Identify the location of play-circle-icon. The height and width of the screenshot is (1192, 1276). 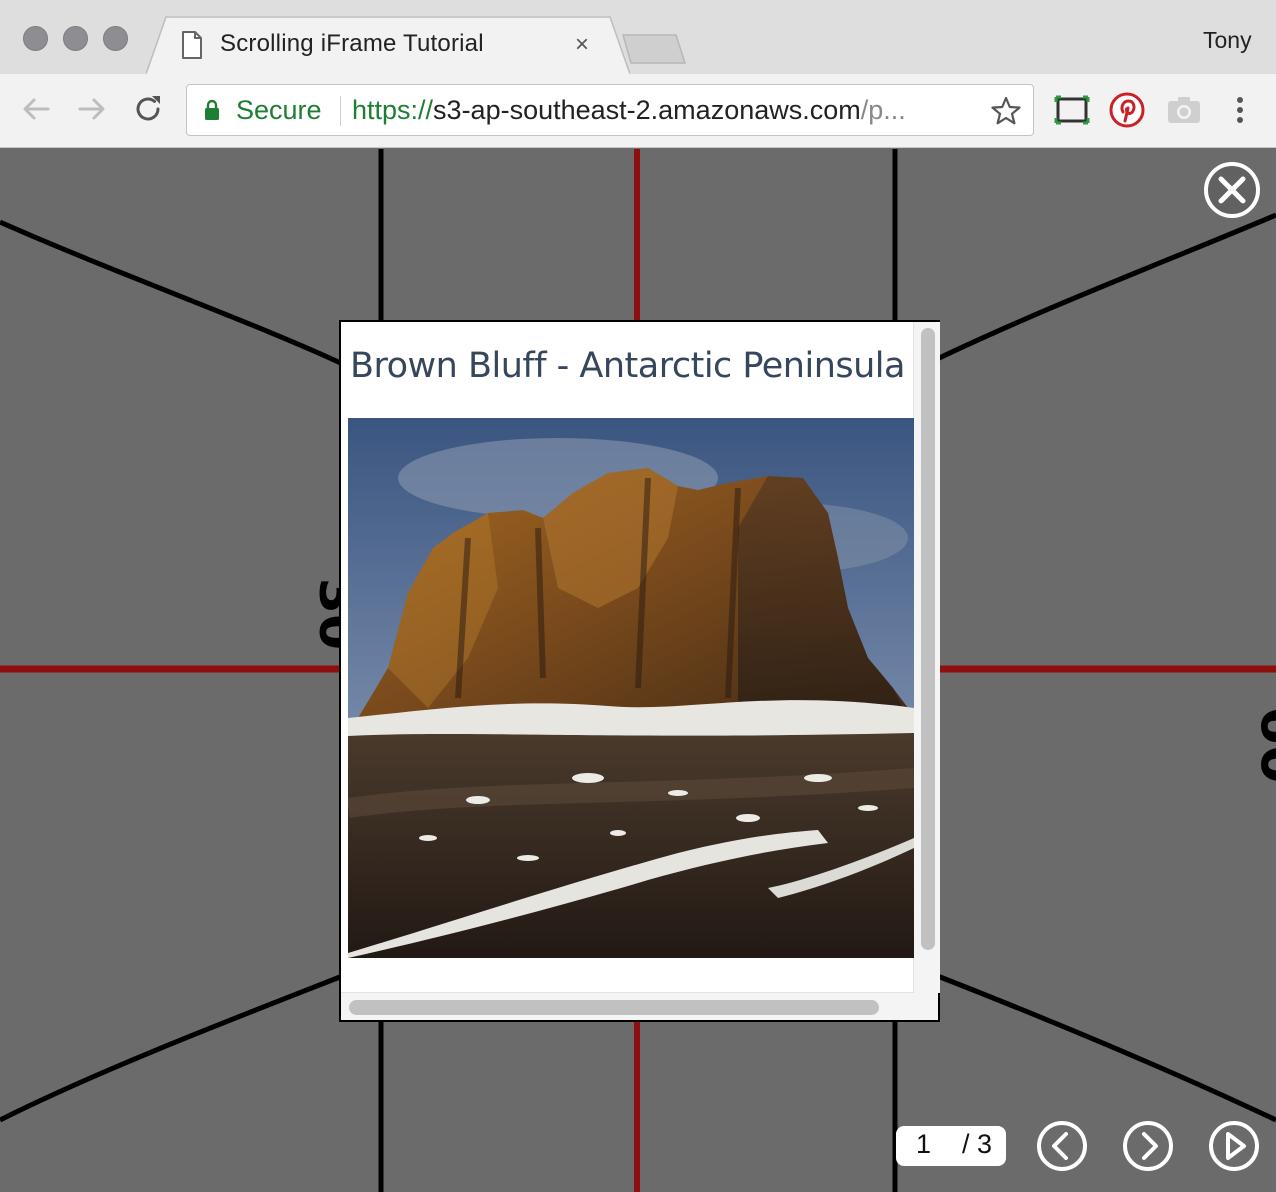
(1236, 1146).